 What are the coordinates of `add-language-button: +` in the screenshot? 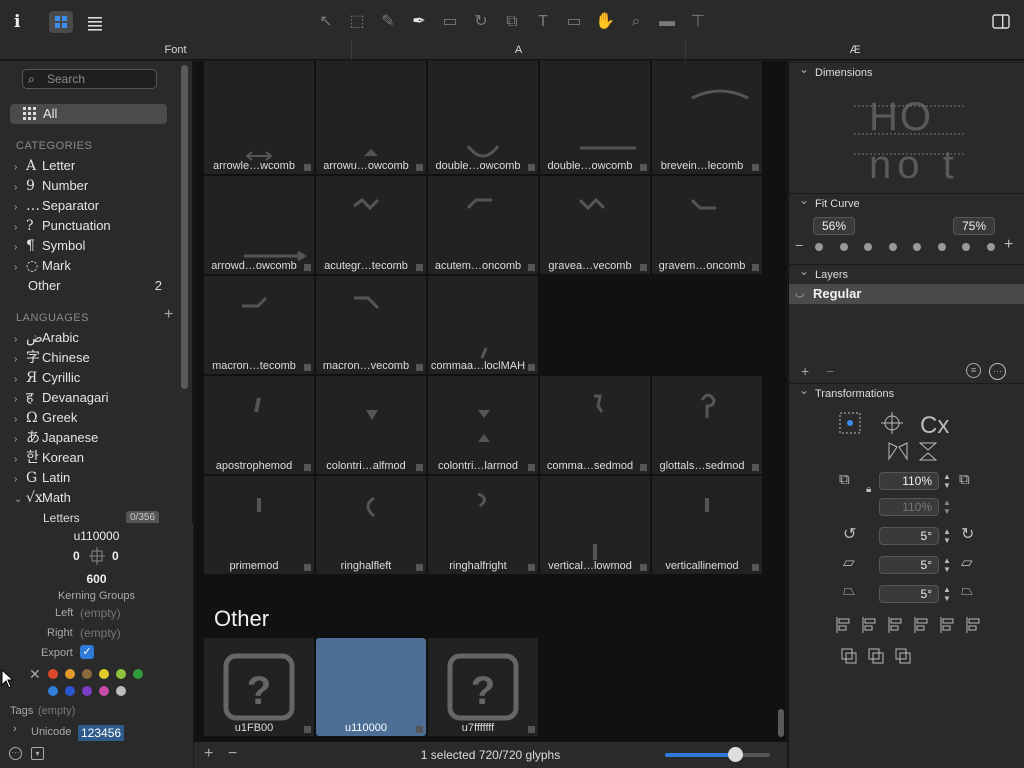 It's located at (168, 315).